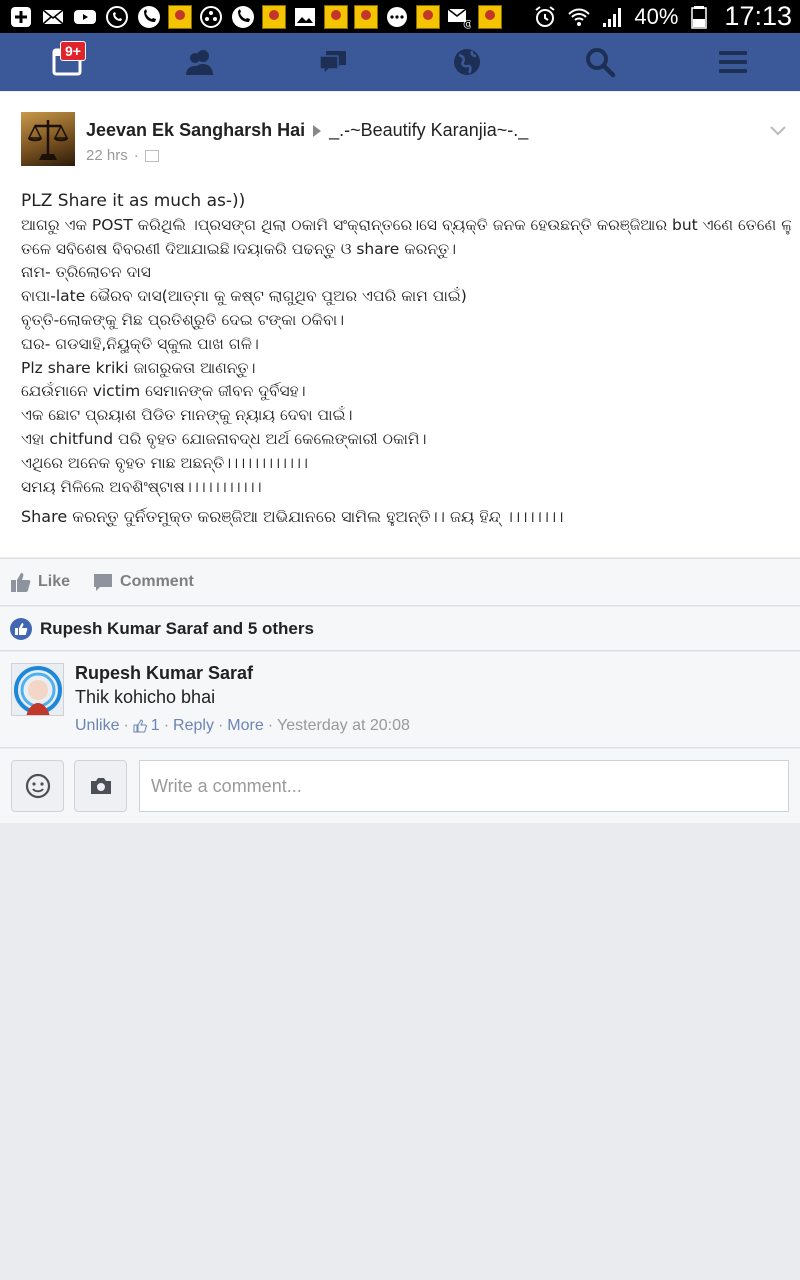  I want to click on reply-link: Reply, so click(193, 726).